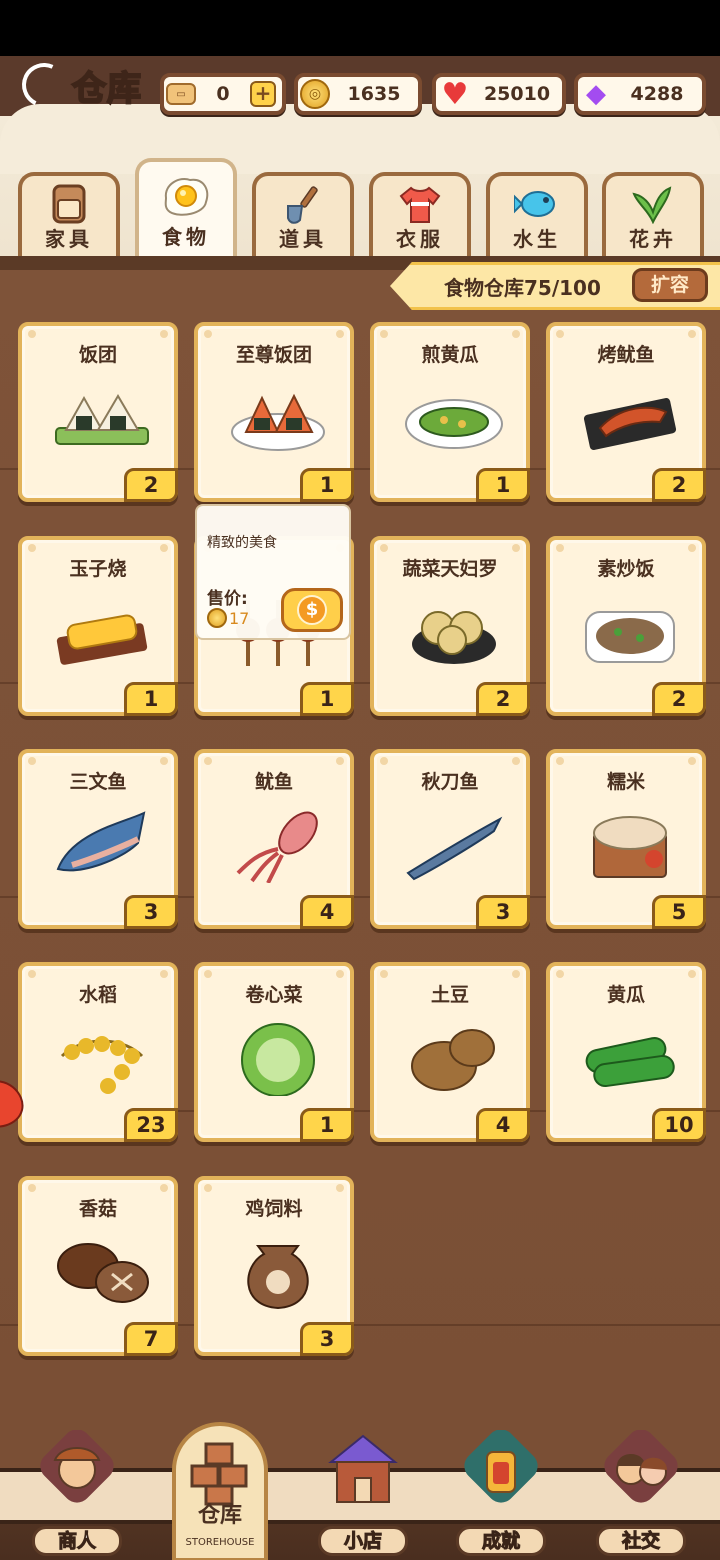 The height and width of the screenshot is (1560, 720). I want to click on item-card-salmon: 三文鱼 3, so click(98, 839).